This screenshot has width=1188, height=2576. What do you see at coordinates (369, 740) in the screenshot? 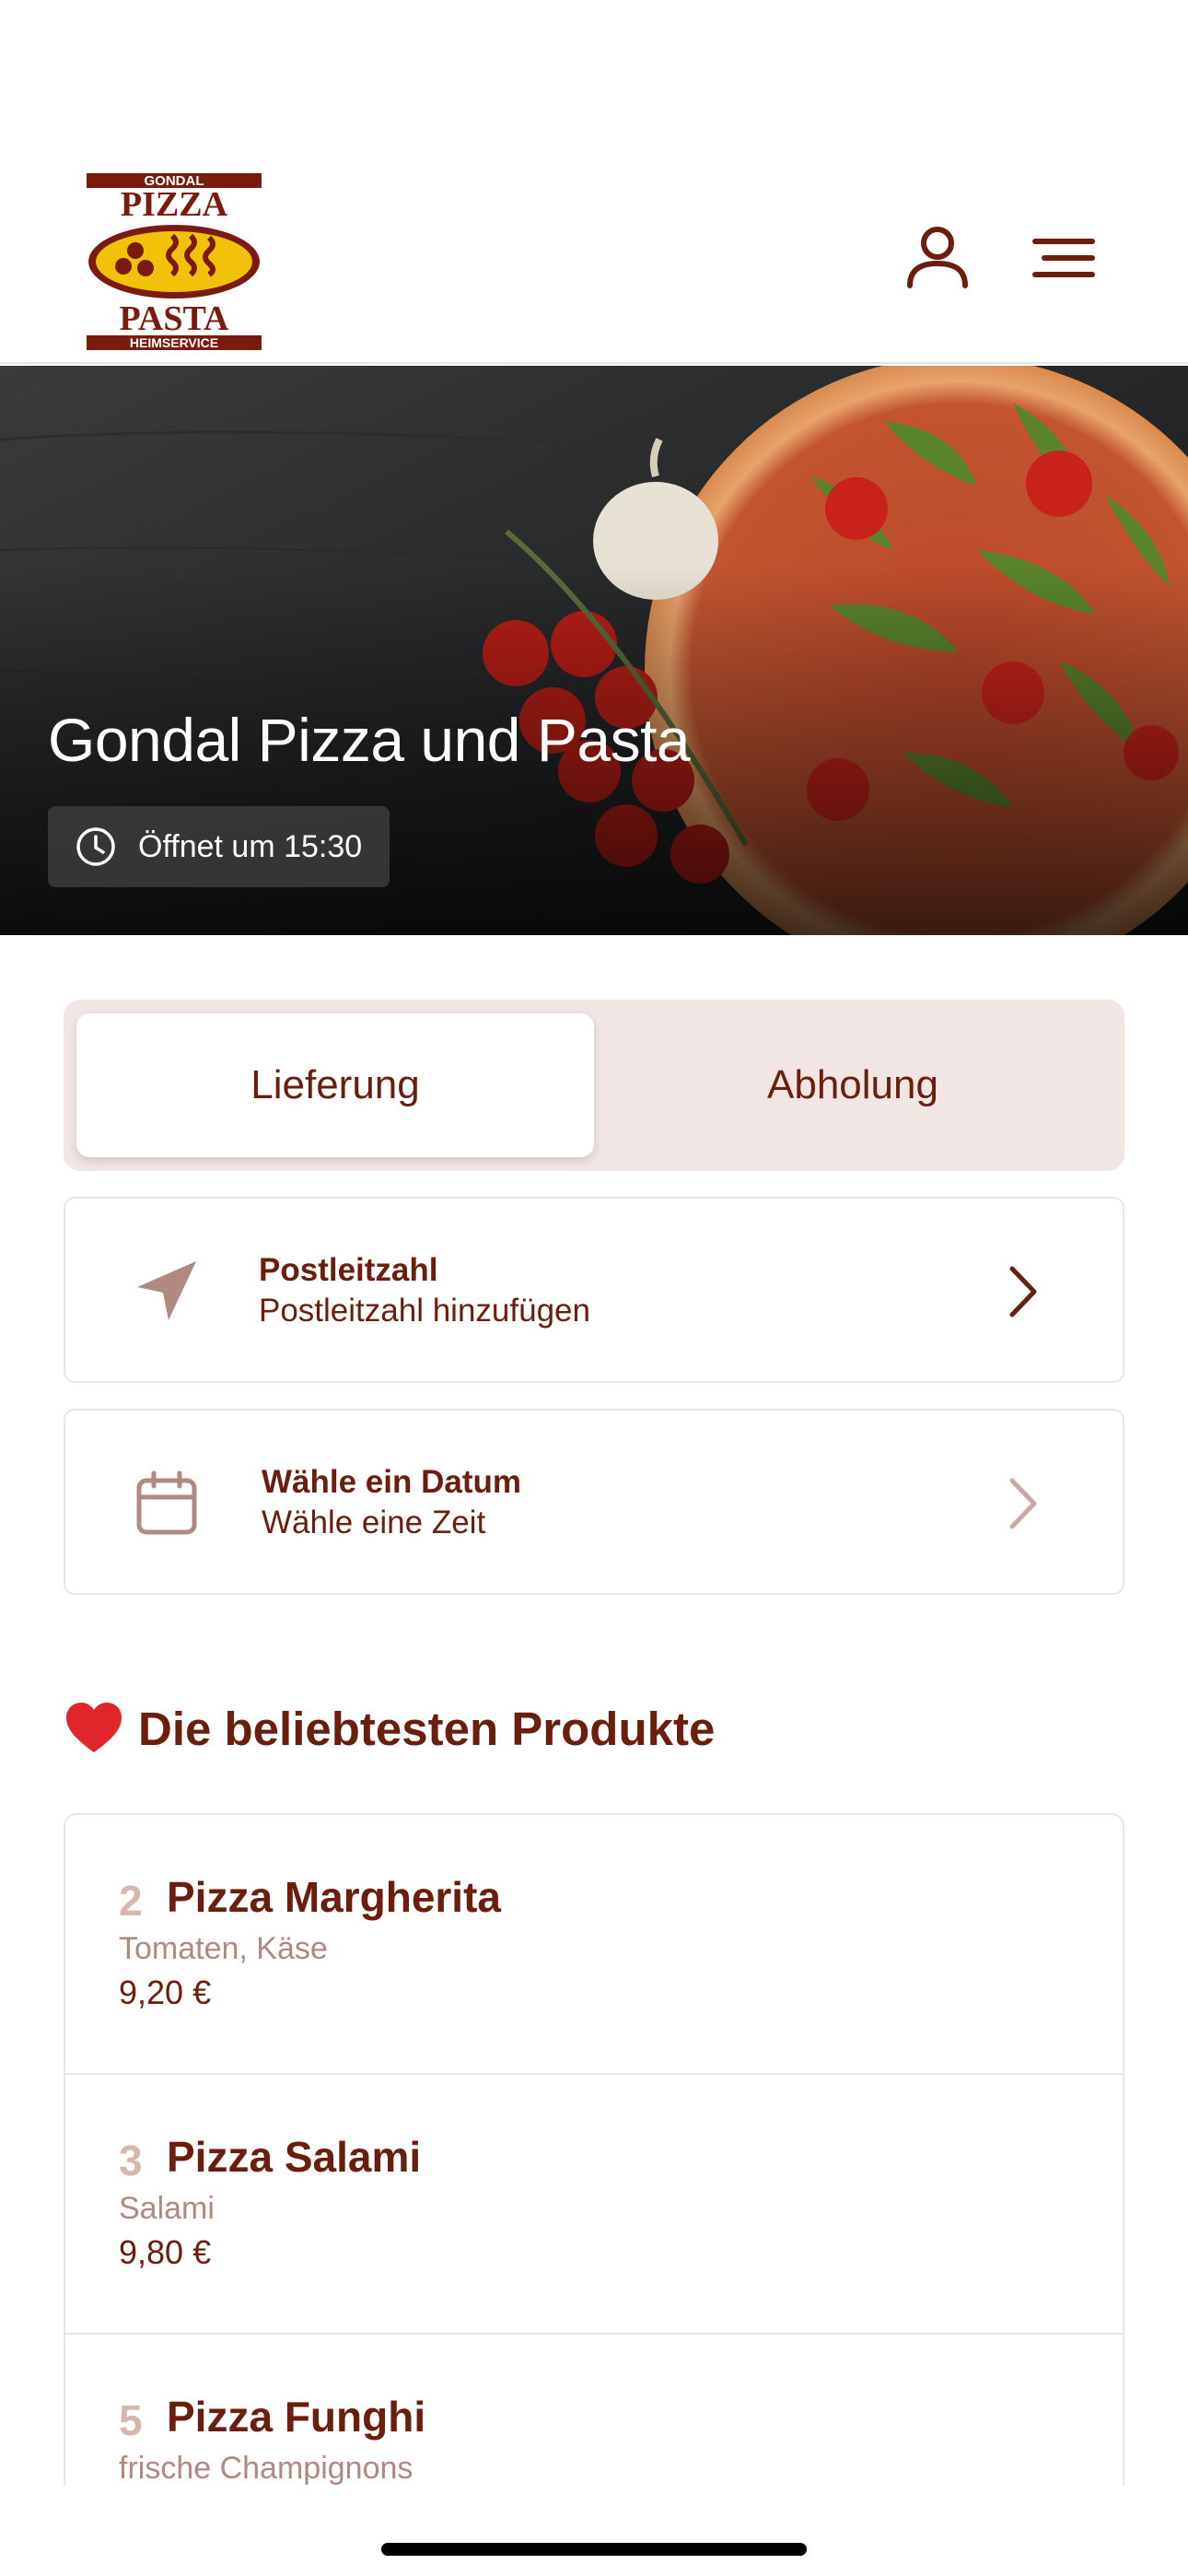
I see `restaurant-name: Gondal Pizza und Pasta` at bounding box center [369, 740].